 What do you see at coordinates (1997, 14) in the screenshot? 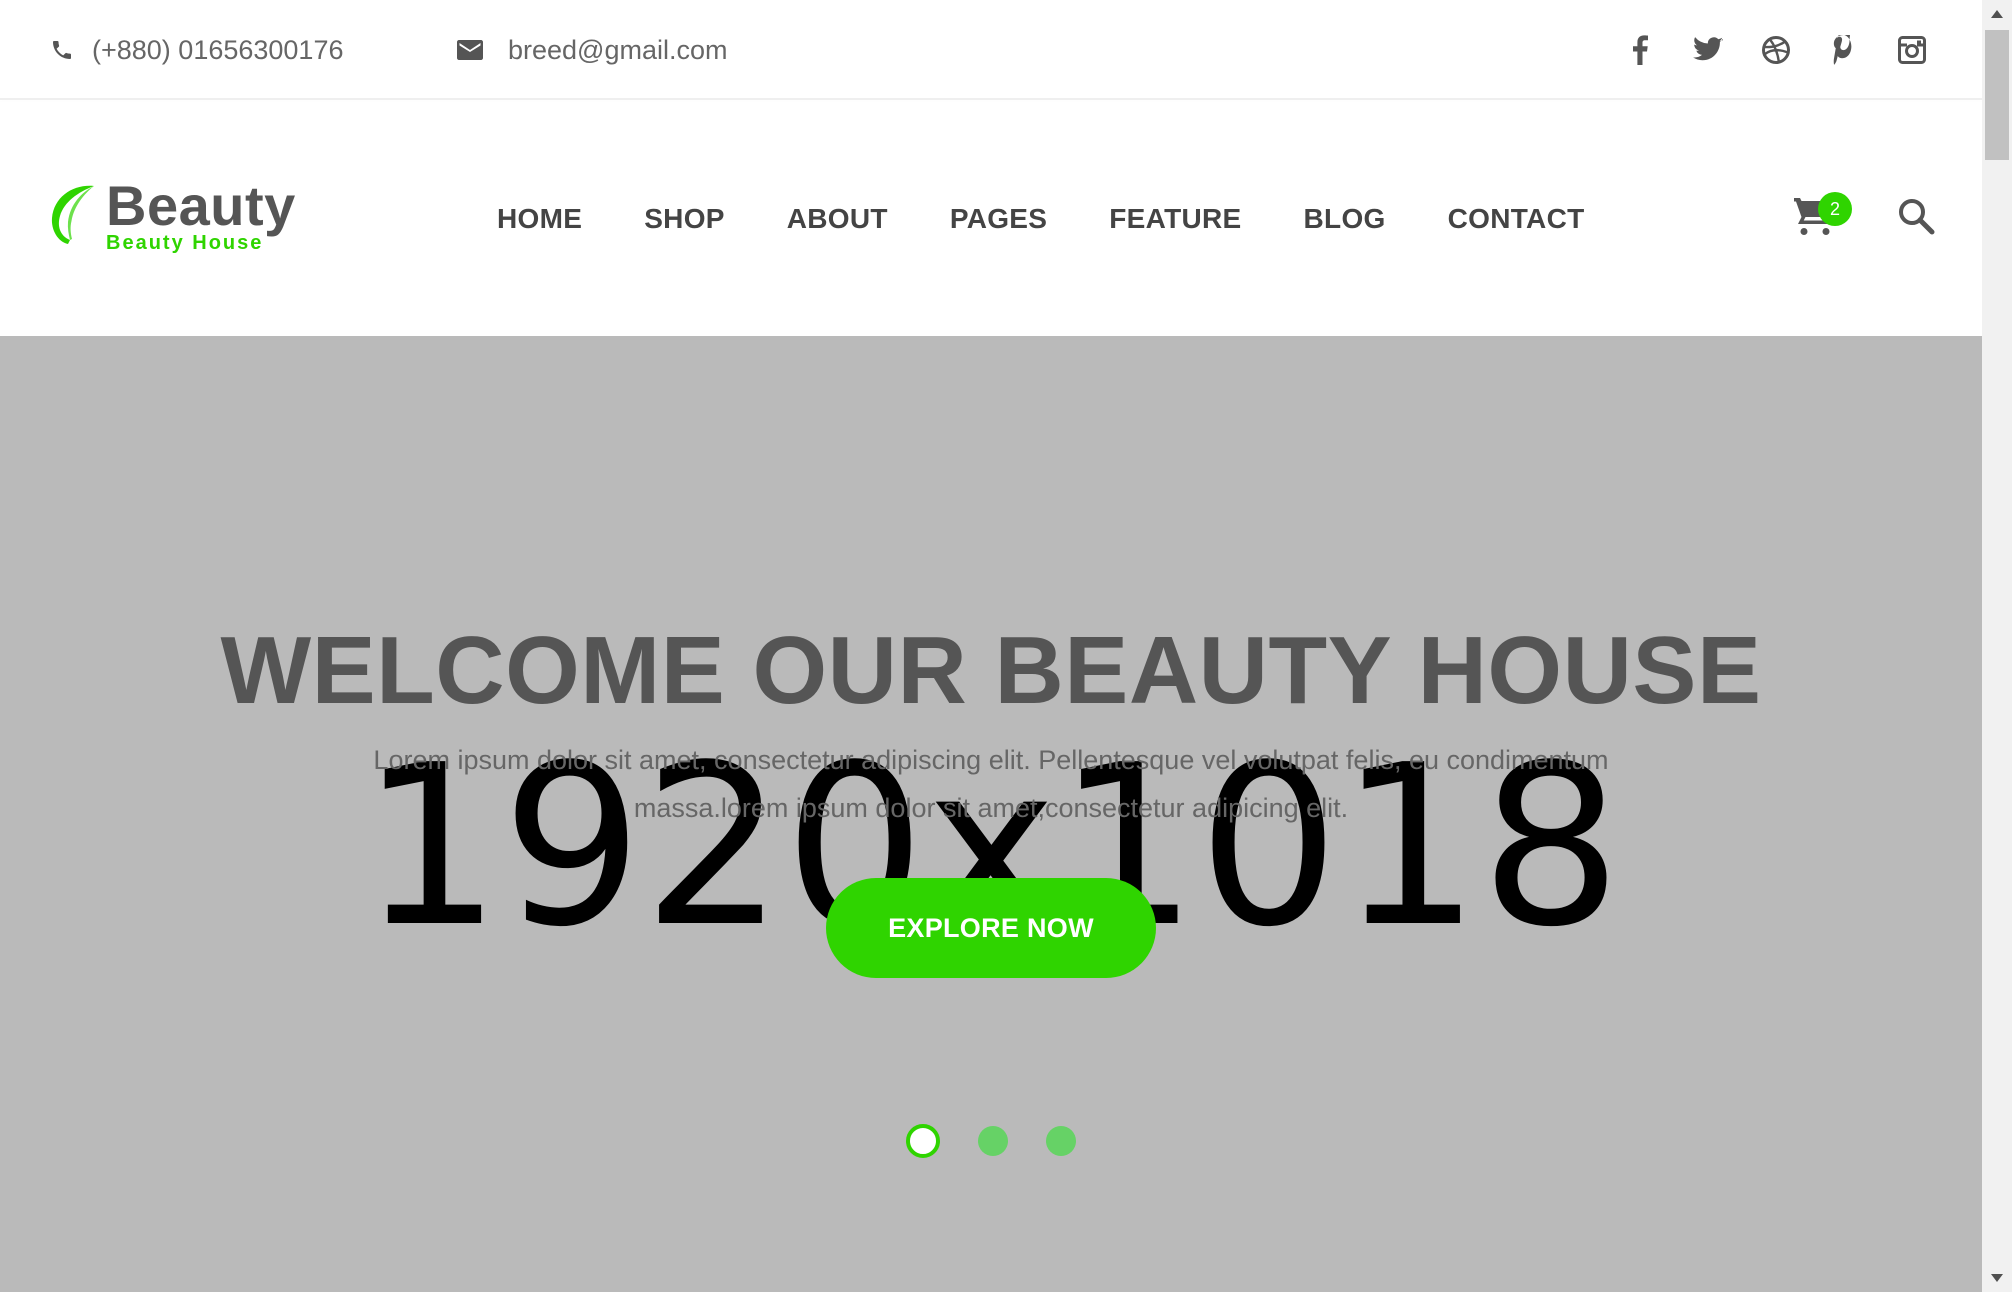
I see `scroll-up-arrow` at bounding box center [1997, 14].